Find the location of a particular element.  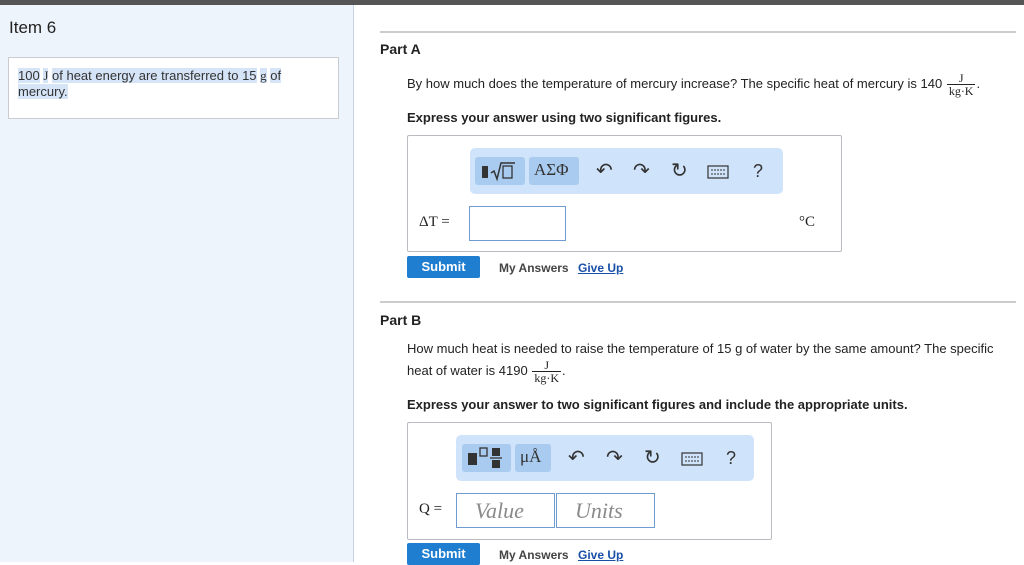

part-b-question-end: . is located at coordinates (564, 370).